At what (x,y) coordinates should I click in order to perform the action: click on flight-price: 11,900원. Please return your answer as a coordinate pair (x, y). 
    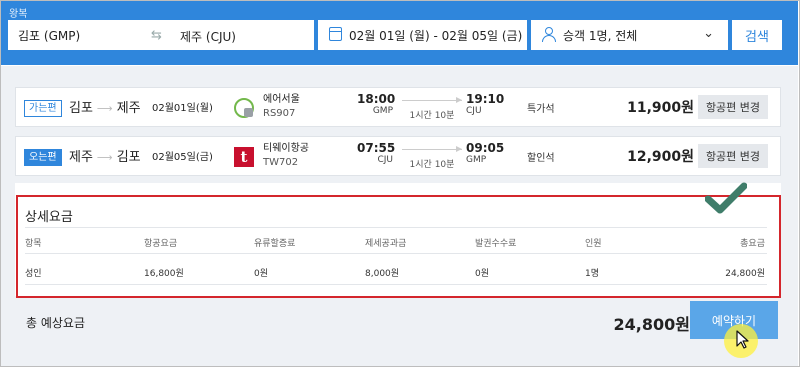
    Looking at the image, I should click on (660, 108).